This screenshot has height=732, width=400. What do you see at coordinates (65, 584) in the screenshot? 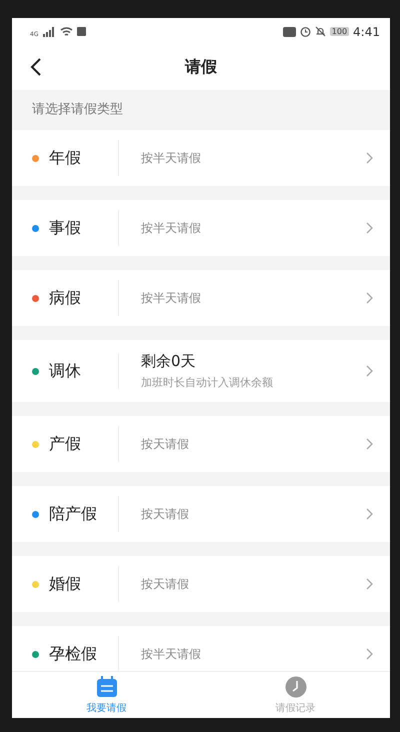
I see `leave-type-name: 婚假` at bounding box center [65, 584].